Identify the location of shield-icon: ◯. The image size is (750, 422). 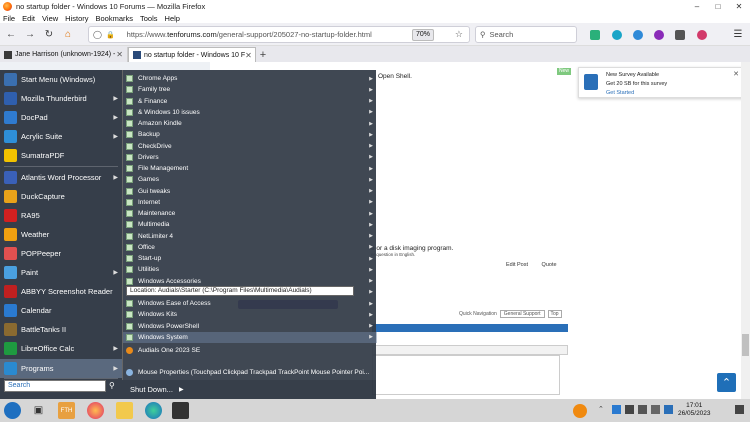
(97, 34).